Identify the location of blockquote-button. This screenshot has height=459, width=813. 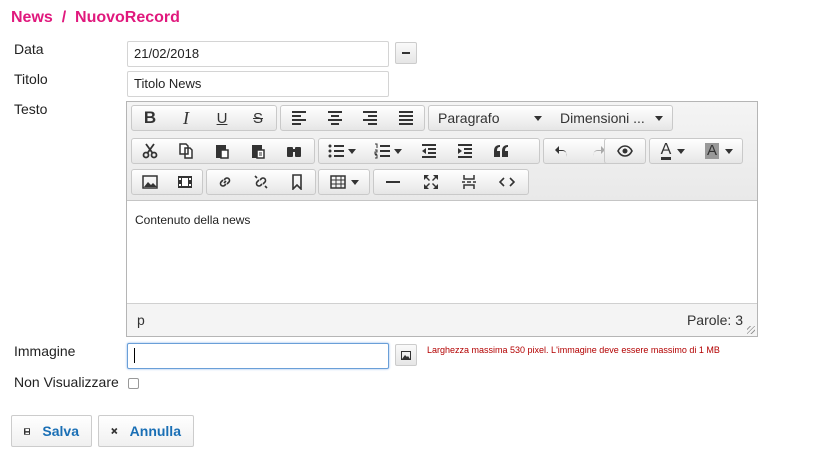
(501, 151).